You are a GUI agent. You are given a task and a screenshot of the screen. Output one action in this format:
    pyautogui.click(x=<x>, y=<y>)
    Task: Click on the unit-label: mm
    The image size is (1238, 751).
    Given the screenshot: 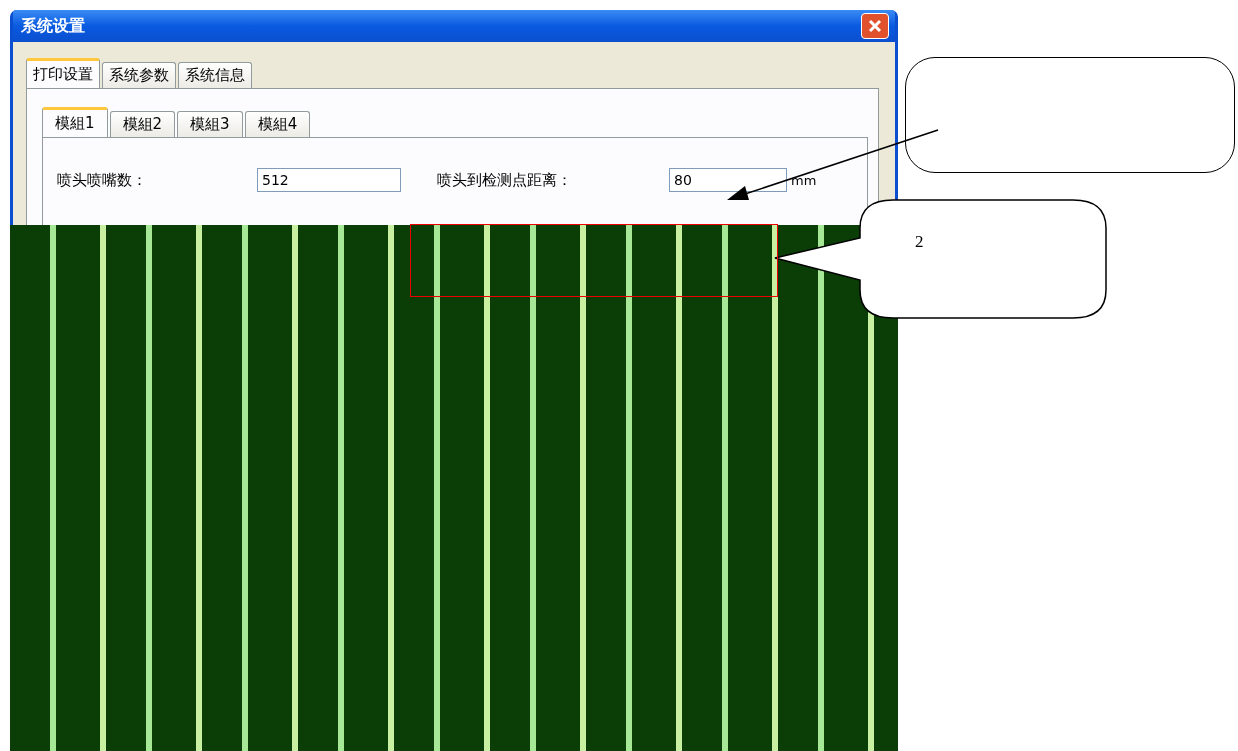 What is the action you would take?
    pyautogui.click(x=804, y=180)
    